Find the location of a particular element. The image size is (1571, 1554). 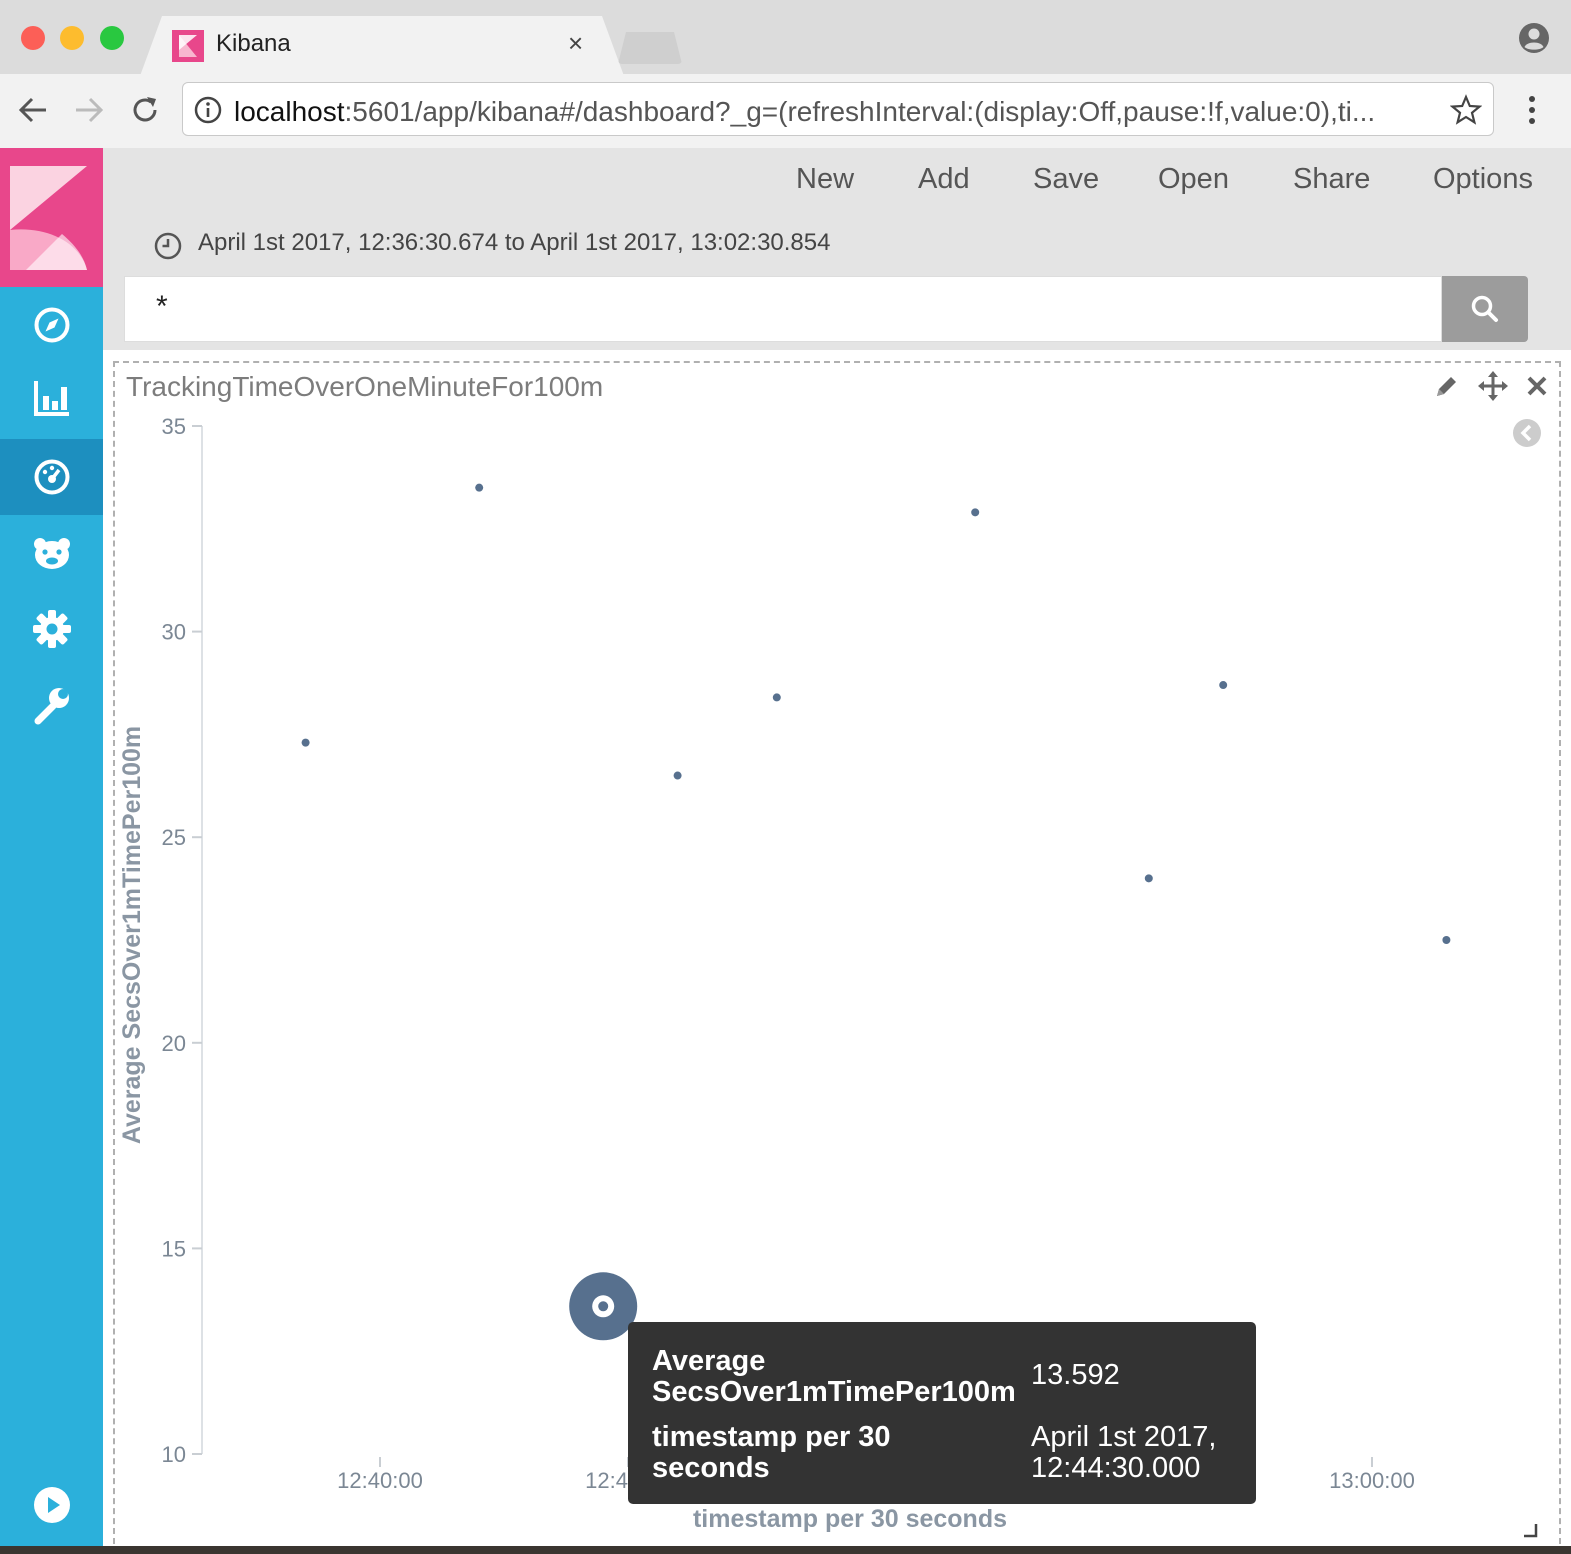

close-window-button is located at coordinates (33, 38).